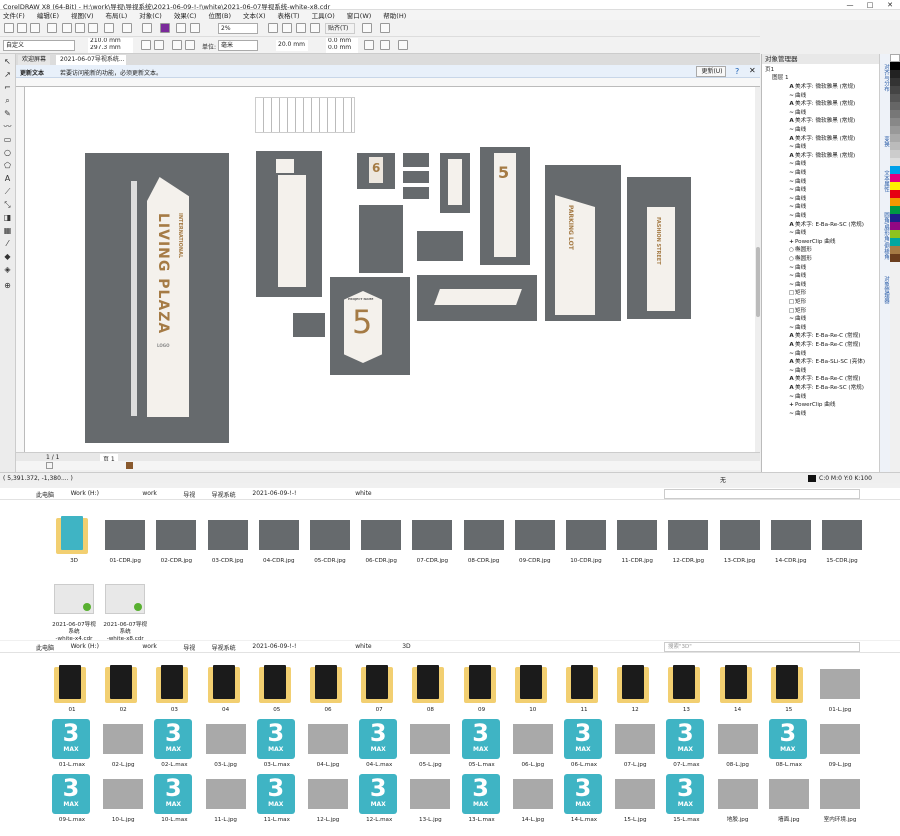  What do you see at coordinates (159, 45) in the screenshot?
I see `landscape-icon` at bounding box center [159, 45].